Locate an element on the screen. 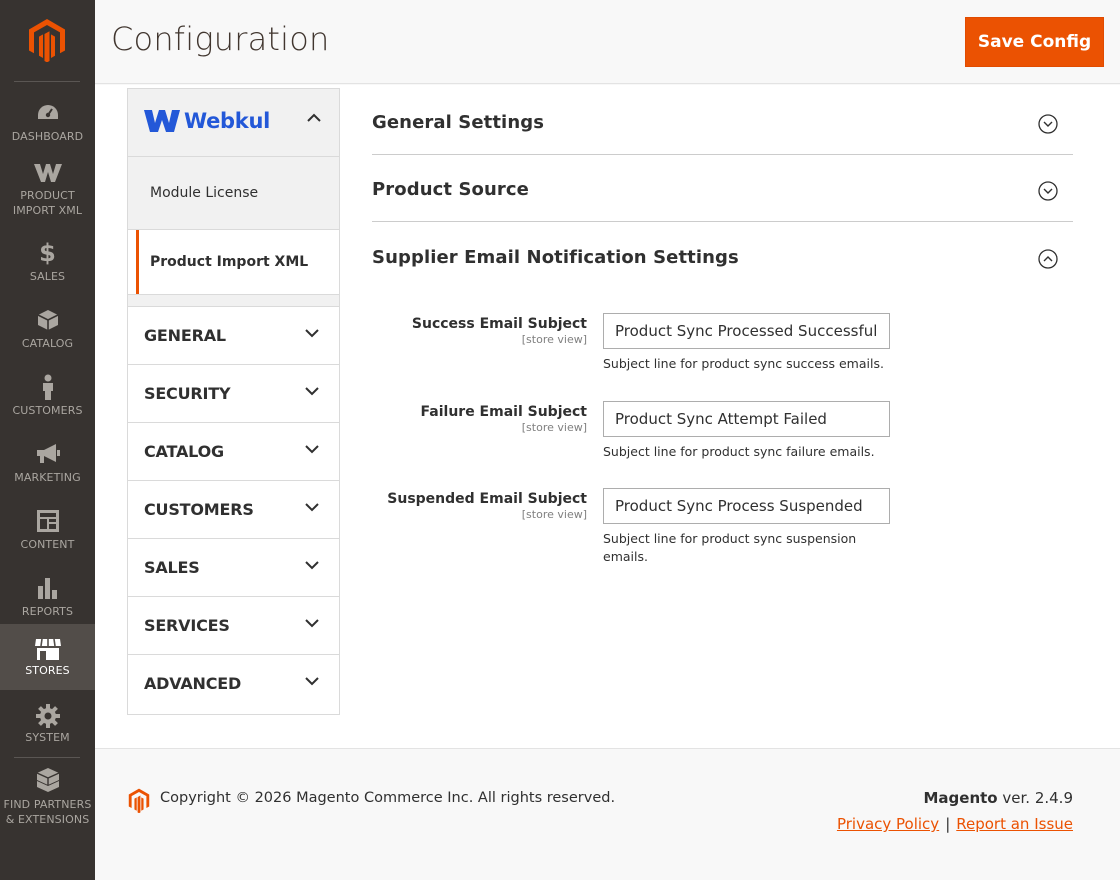  tab-group-webkul: Webkul is located at coordinates (233, 123).